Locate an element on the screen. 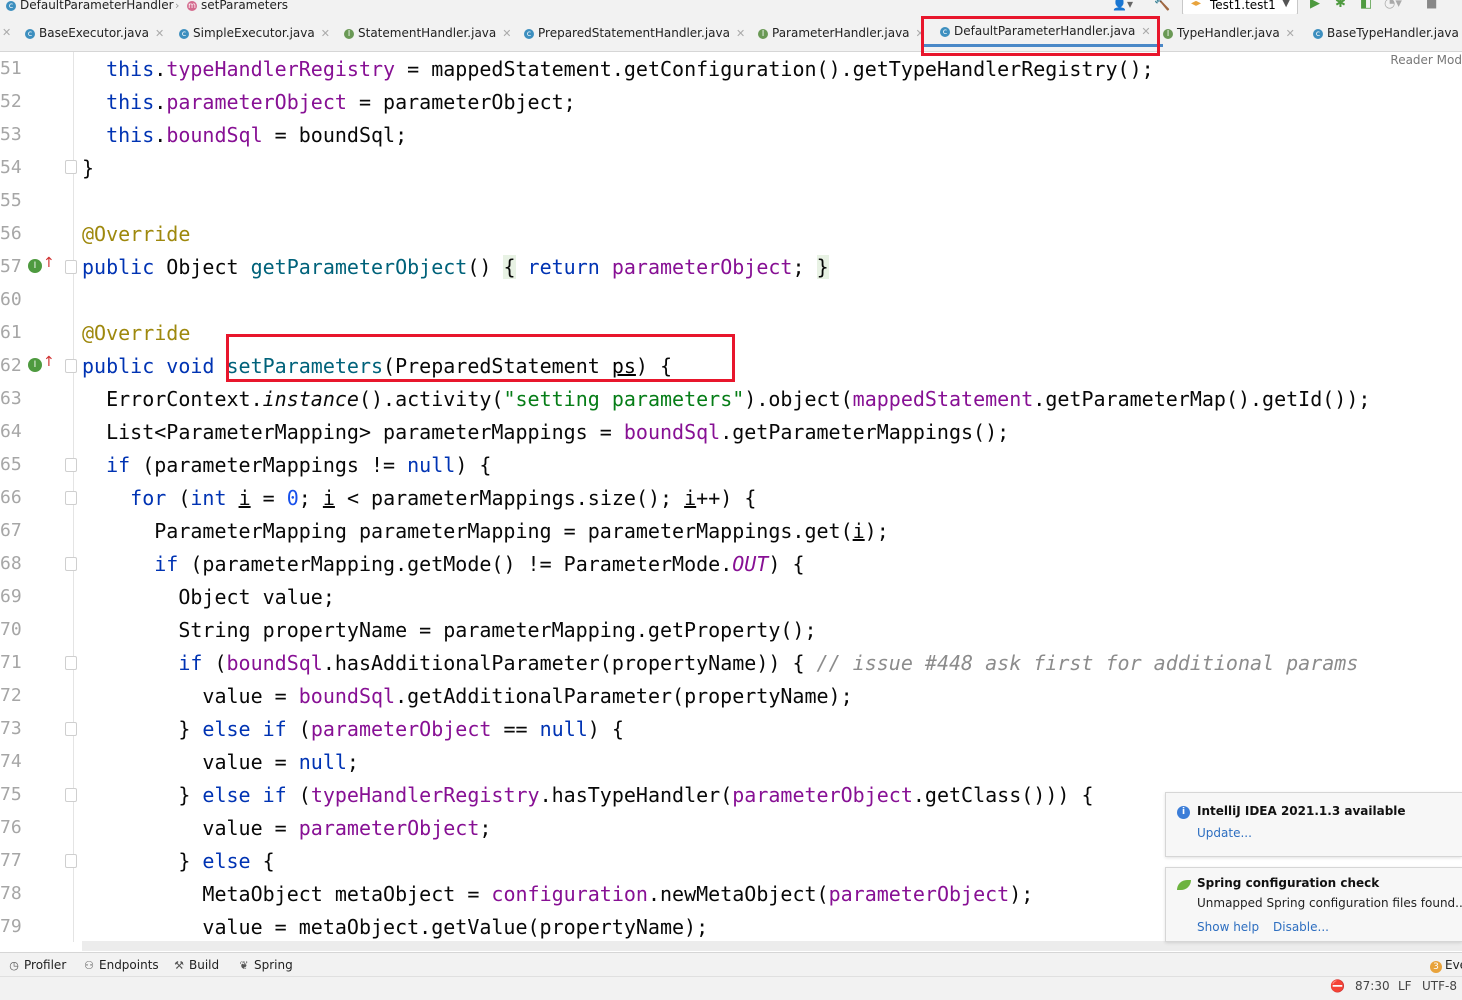 The height and width of the screenshot is (1000, 1462). tab-base-executor: c BaseExecutor.java ✕ is located at coordinates (94, 36).